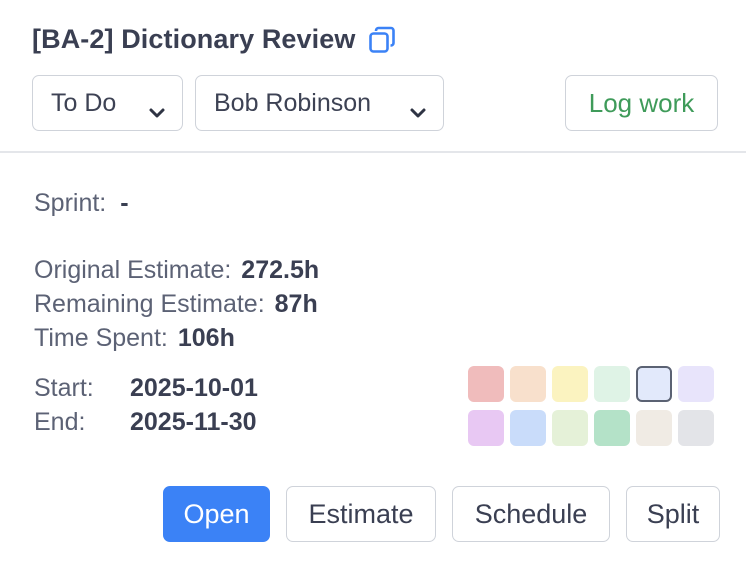  I want to click on log-work-button: Log work, so click(641, 103).